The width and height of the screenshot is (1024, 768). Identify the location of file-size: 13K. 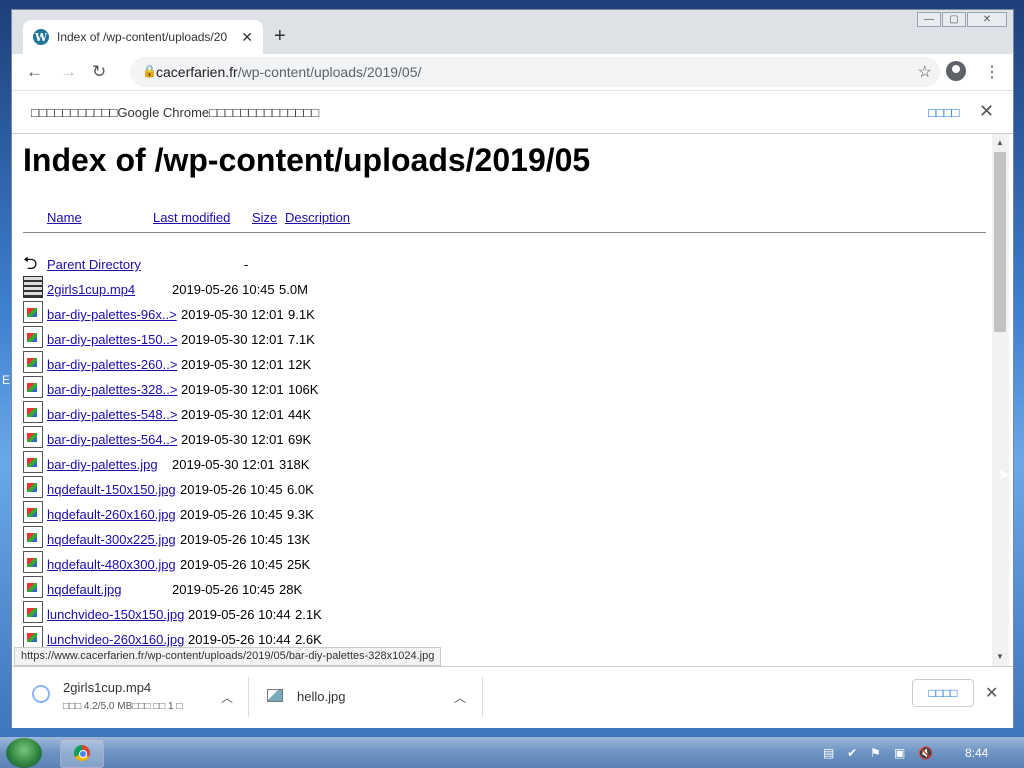
(299, 539).